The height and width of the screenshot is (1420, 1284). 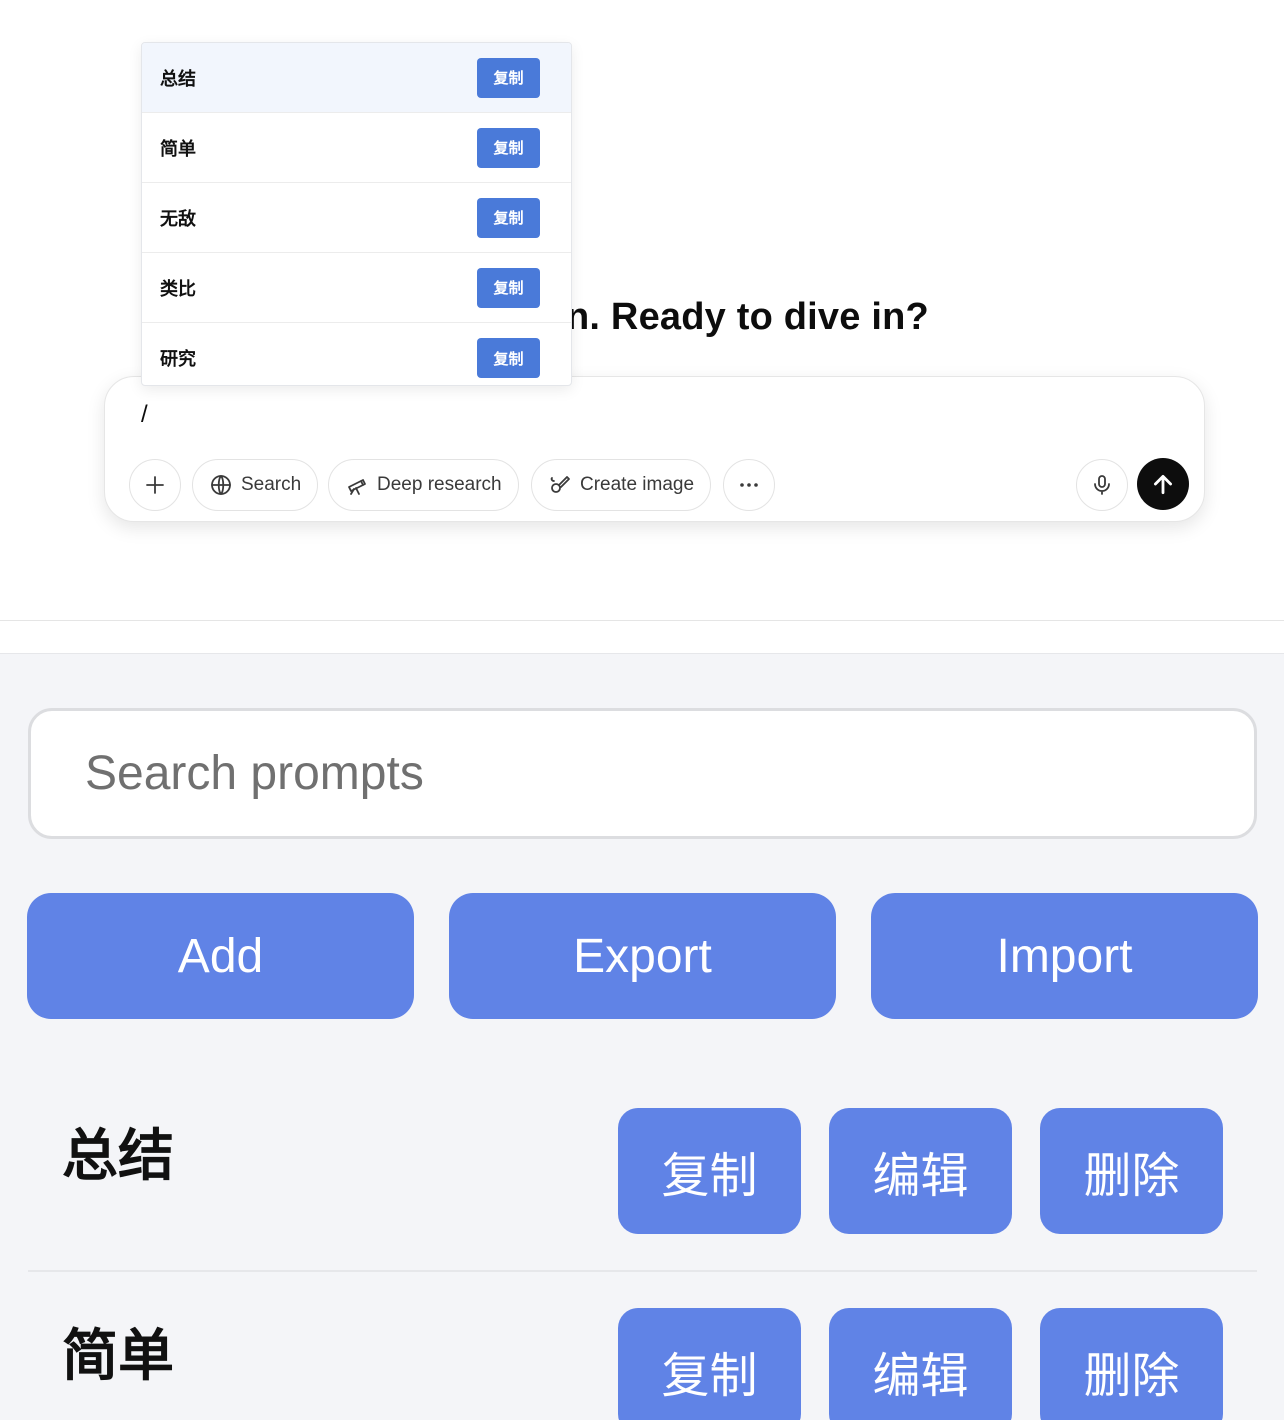 I want to click on plus-icon, so click(x=155, y=485).